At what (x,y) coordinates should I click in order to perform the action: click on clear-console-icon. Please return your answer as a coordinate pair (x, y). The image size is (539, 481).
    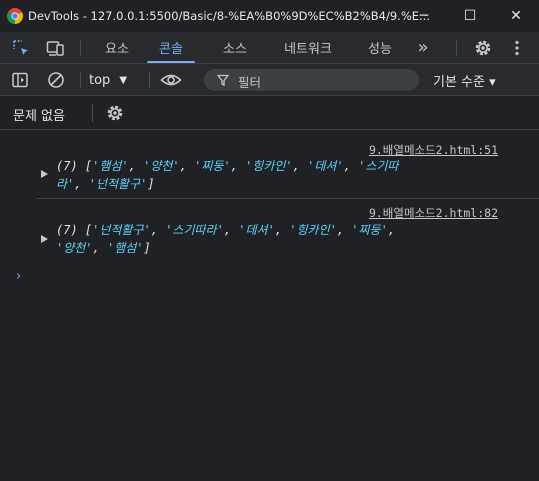
    Looking at the image, I should click on (56, 80).